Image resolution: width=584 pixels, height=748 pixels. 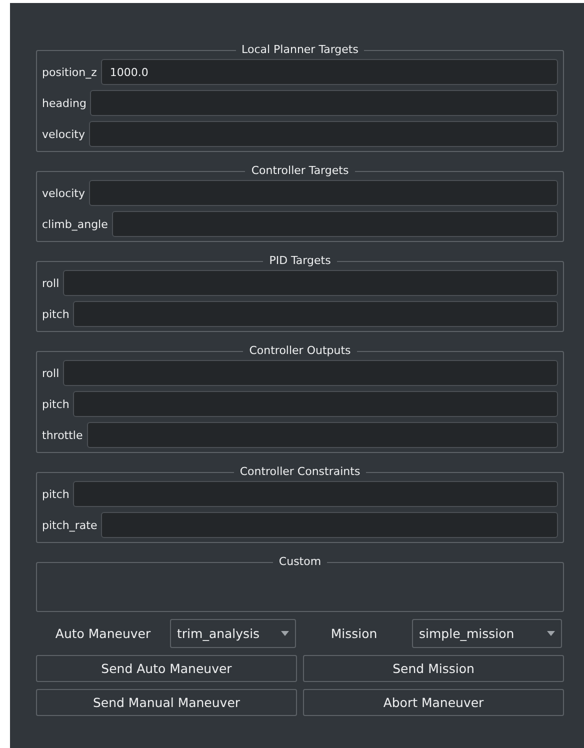 What do you see at coordinates (300, 171) in the screenshot?
I see `group-title: Controller Targets` at bounding box center [300, 171].